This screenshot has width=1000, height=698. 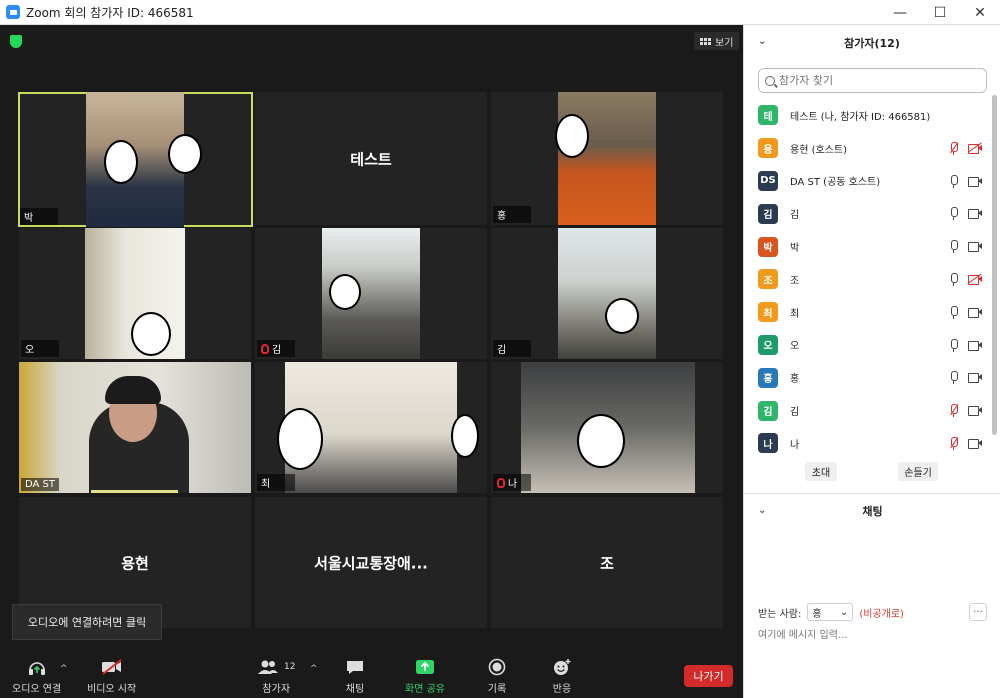 What do you see at coordinates (135, 427) in the screenshot?
I see `video-tile-da-st: DA ST` at bounding box center [135, 427].